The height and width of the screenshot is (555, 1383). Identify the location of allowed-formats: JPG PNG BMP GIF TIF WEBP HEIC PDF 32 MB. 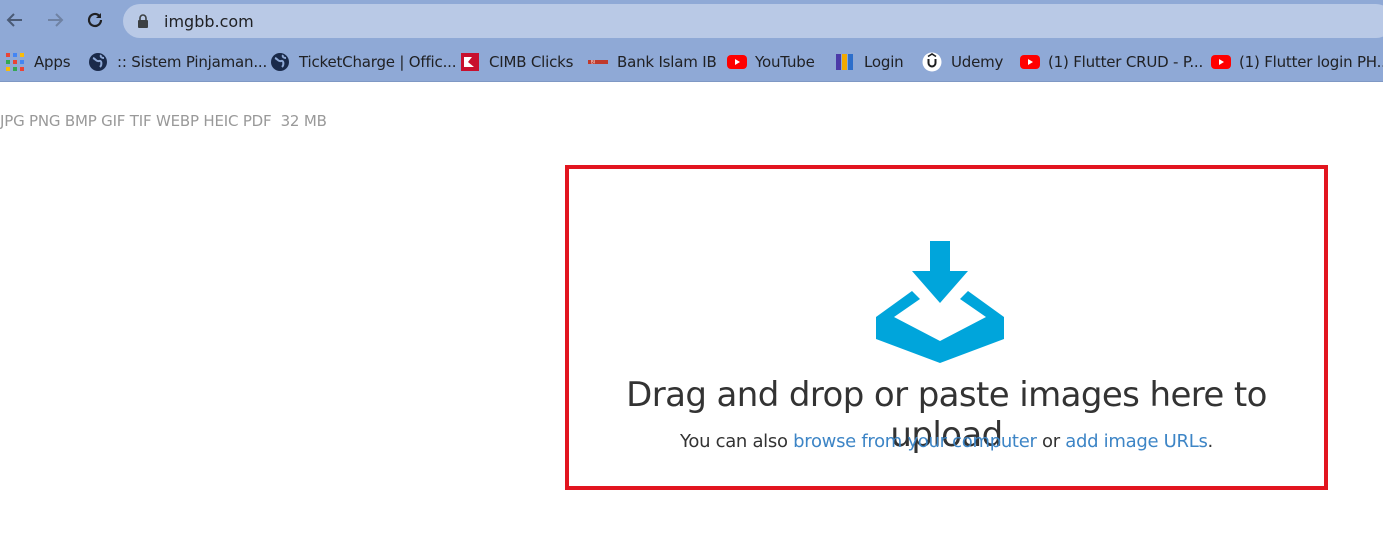
(163, 121).